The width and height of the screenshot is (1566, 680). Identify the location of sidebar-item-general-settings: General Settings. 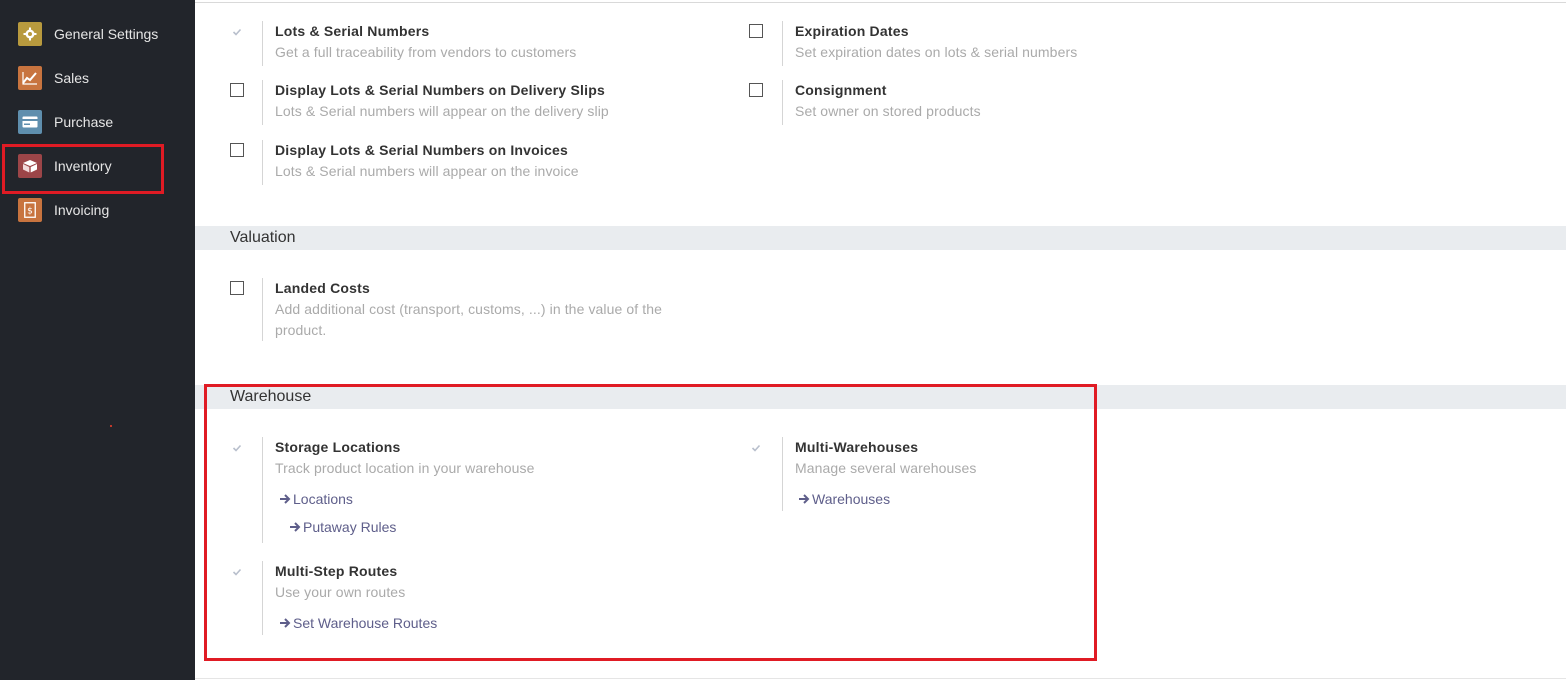
(97, 34).